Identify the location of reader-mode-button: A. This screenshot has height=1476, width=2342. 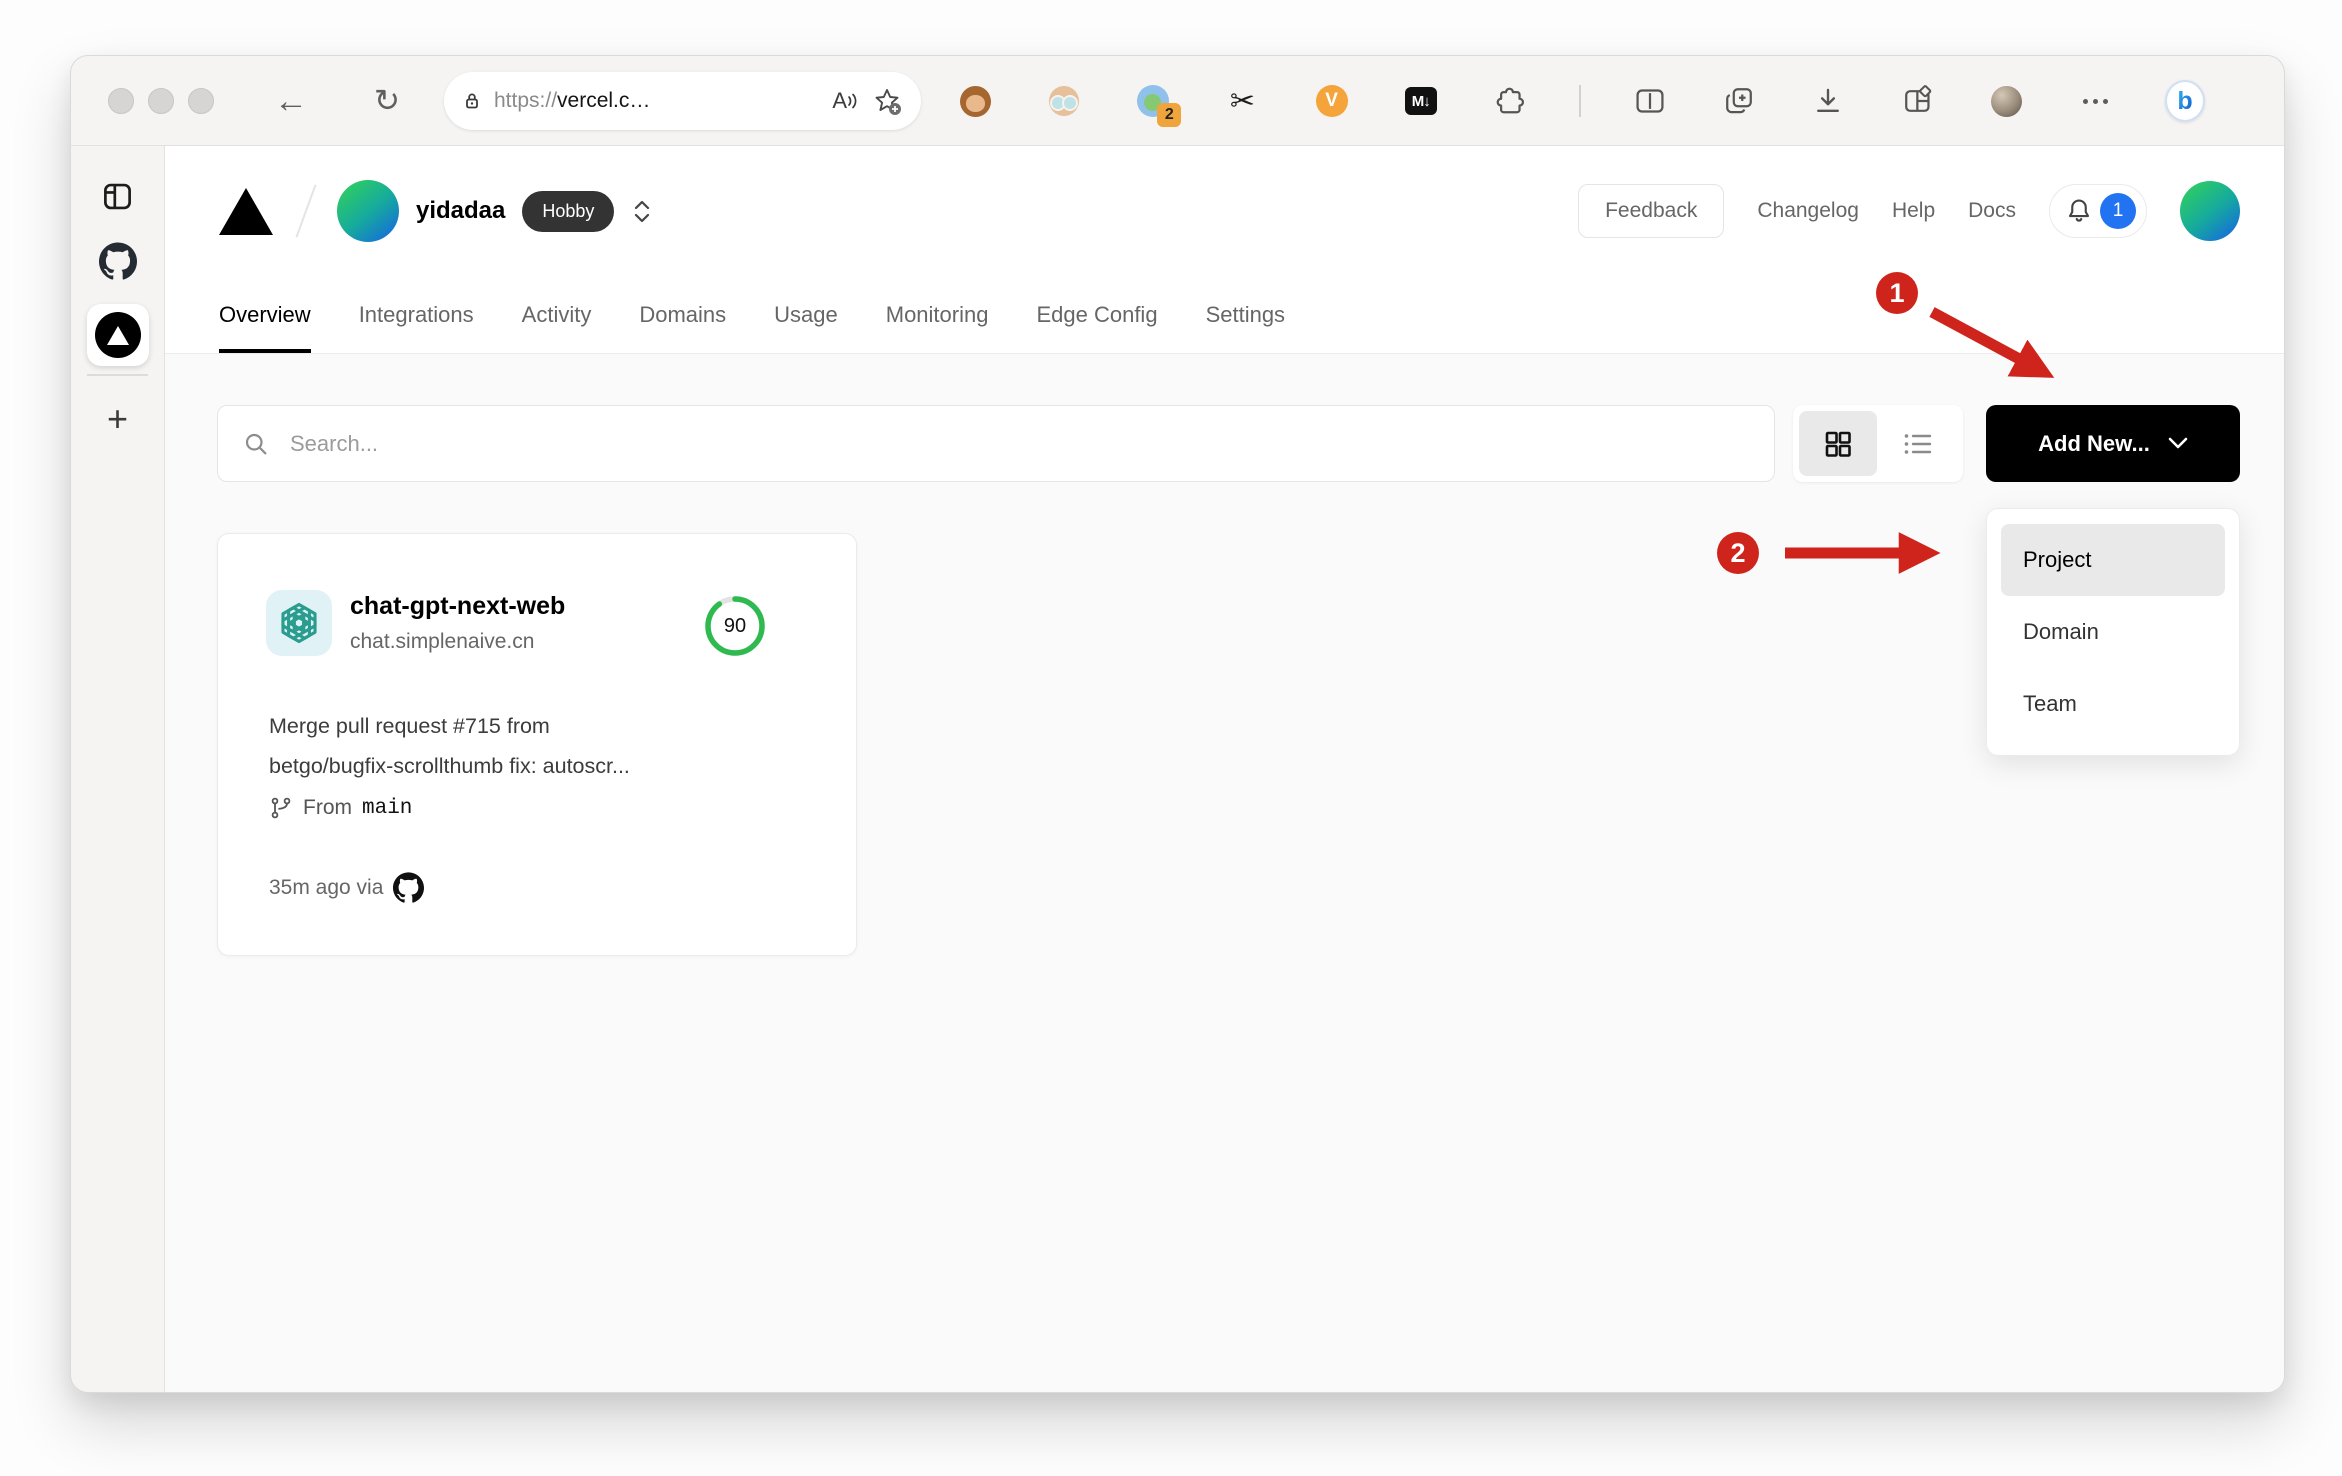
(845, 101).